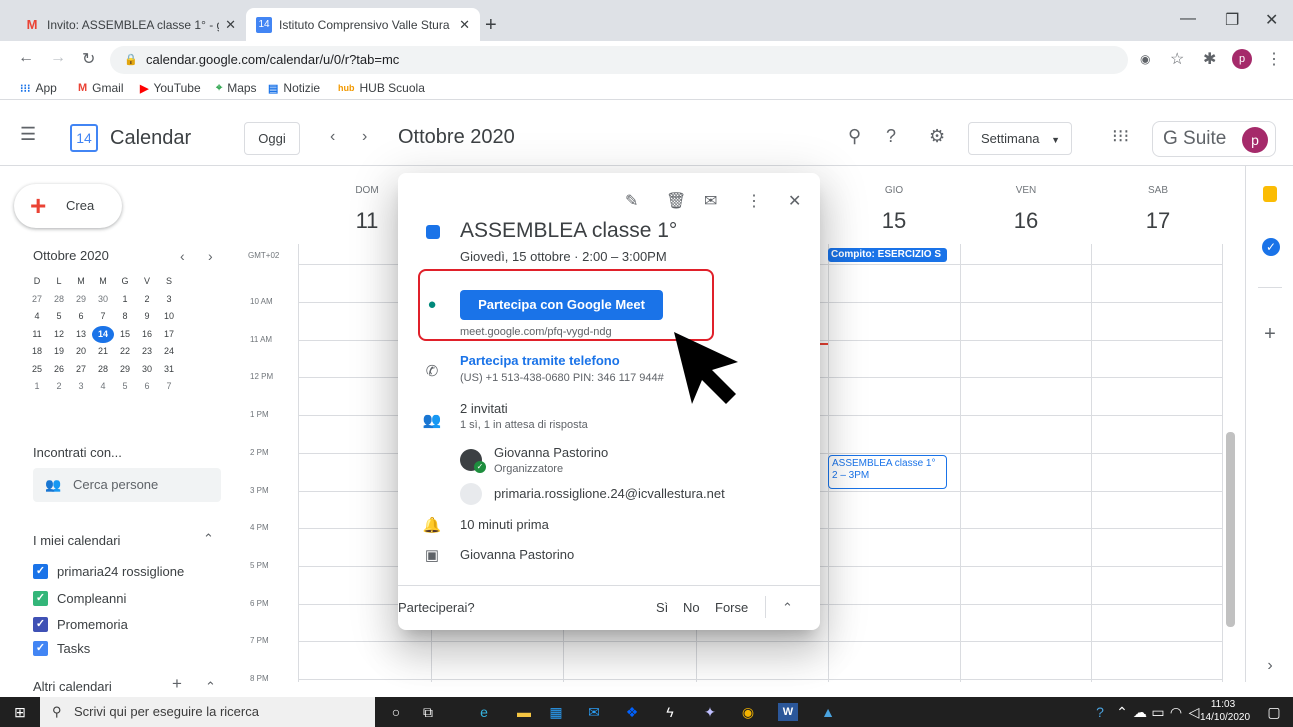  What do you see at coordinates (1270, 194) in the screenshot?
I see `keep-icon` at bounding box center [1270, 194].